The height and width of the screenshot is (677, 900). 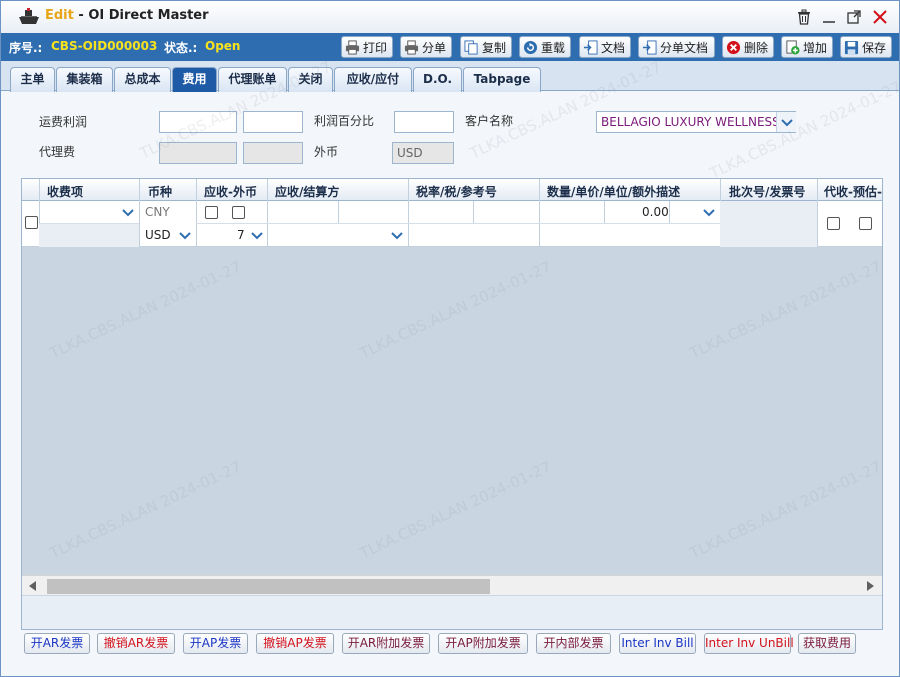 What do you see at coordinates (613, 47) in the screenshot?
I see `docs-label: 文档` at bounding box center [613, 47].